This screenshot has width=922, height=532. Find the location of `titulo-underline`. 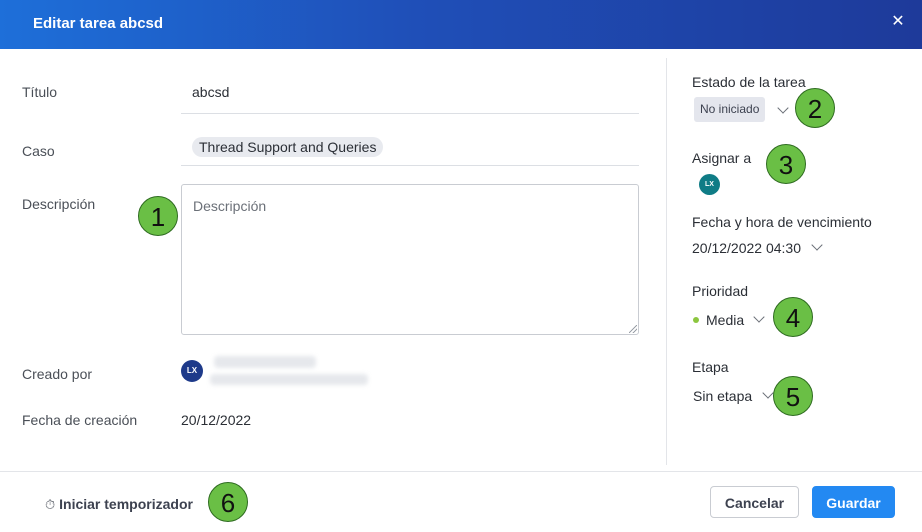

titulo-underline is located at coordinates (410, 113).